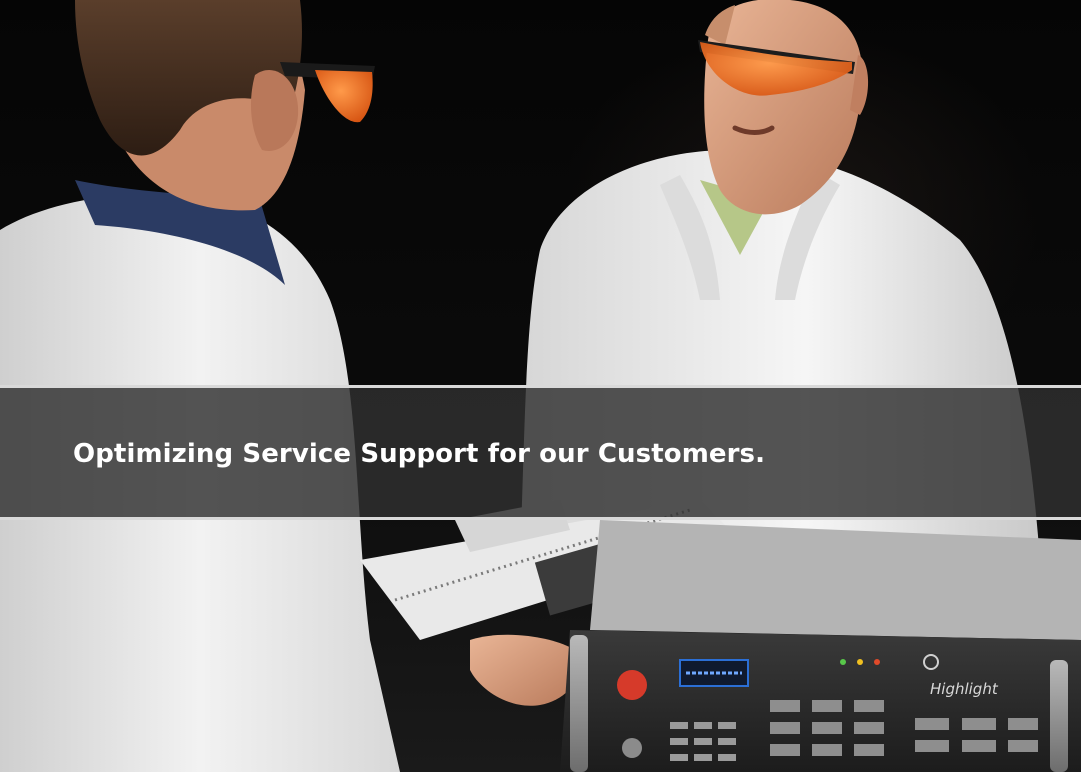 The image size is (1081, 772). Describe the element at coordinates (632, 748) in the screenshot. I see `key-switch-icon` at that location.